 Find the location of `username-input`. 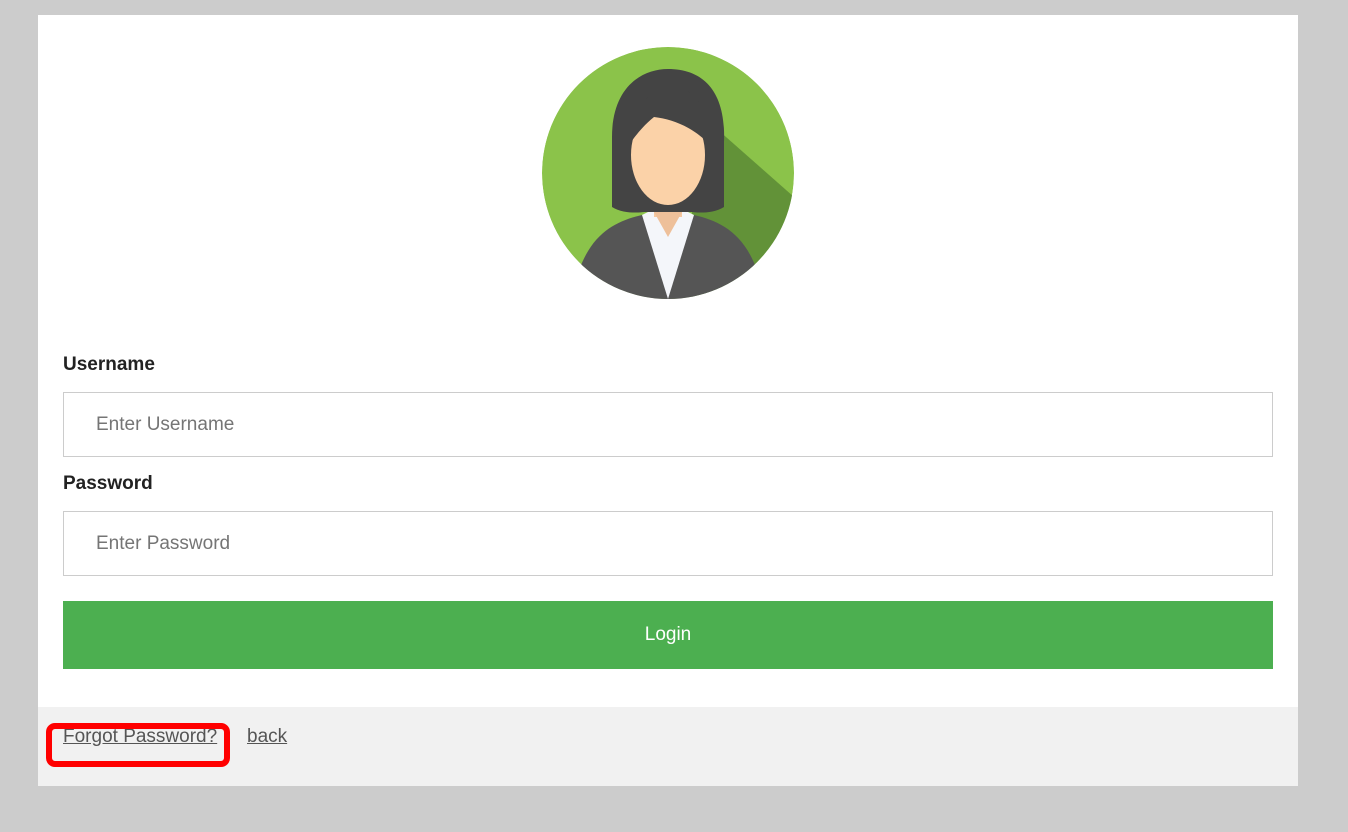

username-input is located at coordinates (668, 424).